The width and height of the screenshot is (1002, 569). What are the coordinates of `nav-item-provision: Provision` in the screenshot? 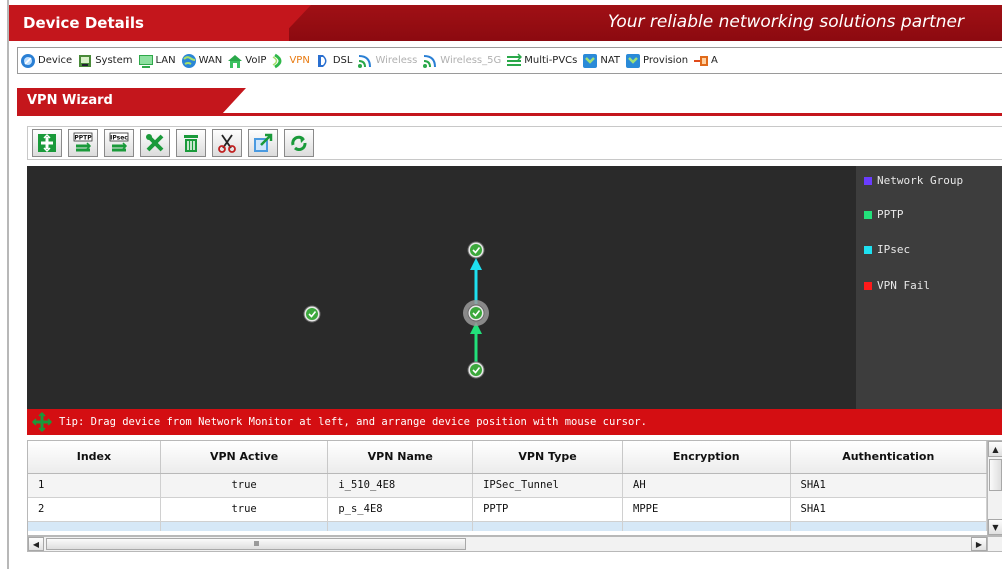 It's located at (657, 60).